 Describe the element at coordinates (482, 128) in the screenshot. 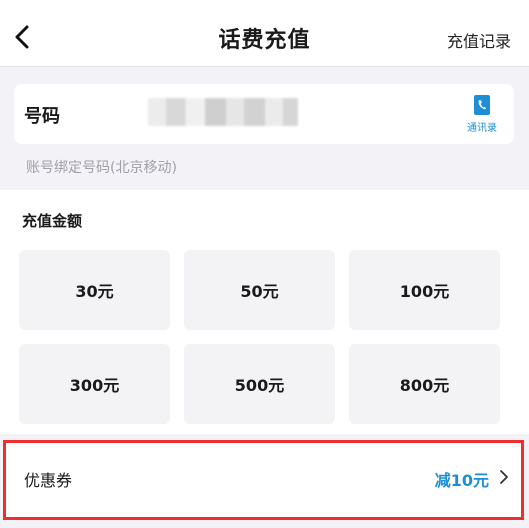

I see `contacts-label: 通讯录` at that location.